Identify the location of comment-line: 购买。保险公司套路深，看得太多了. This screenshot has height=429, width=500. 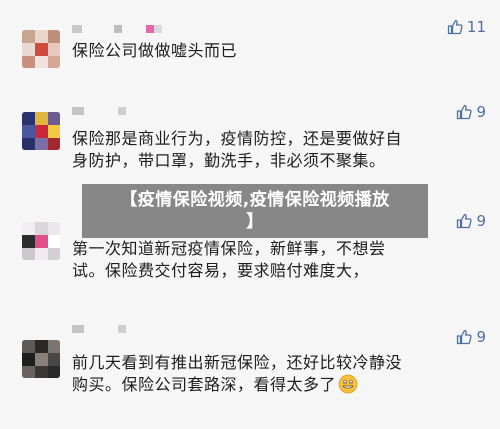
(282, 385).